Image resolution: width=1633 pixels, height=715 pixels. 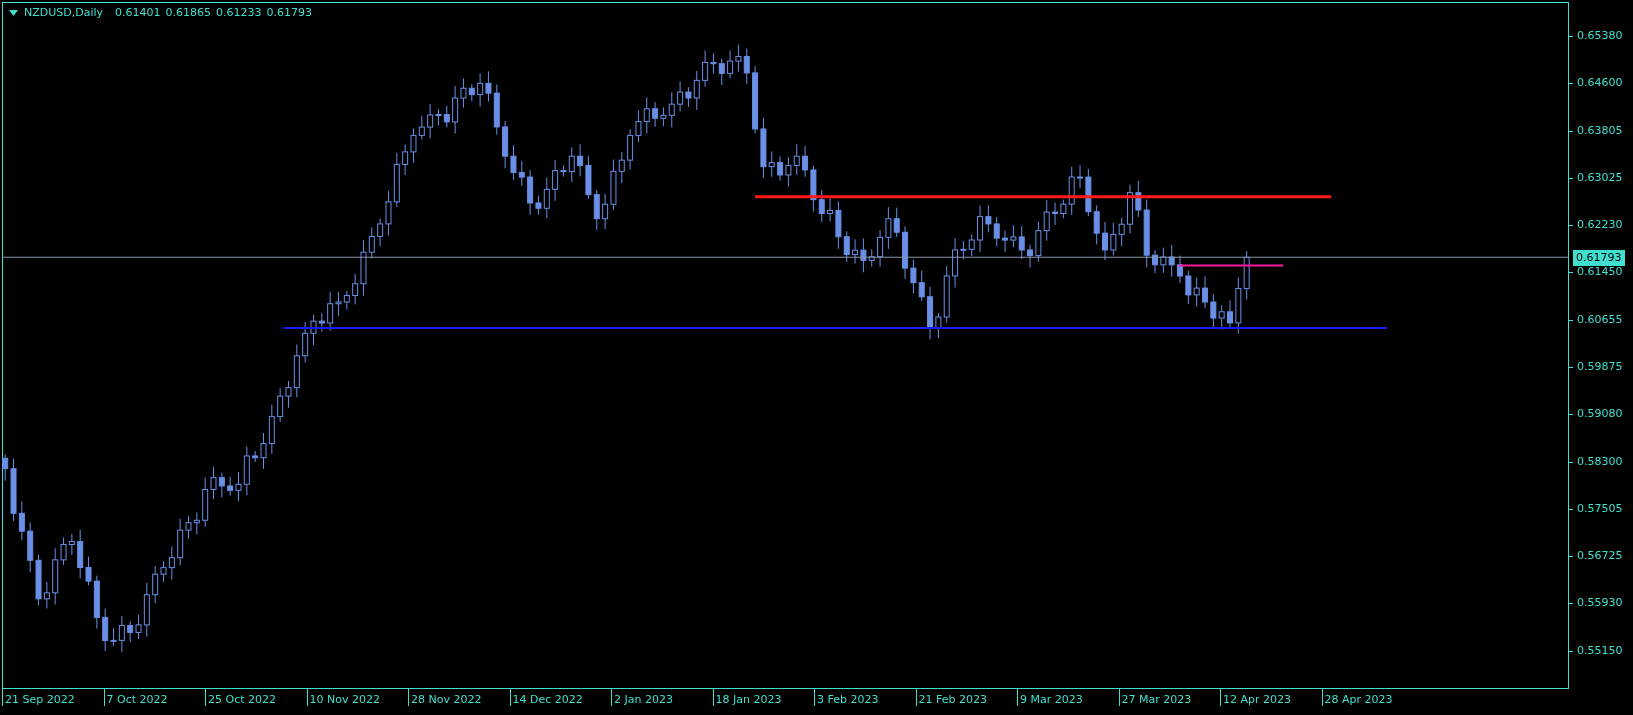 I want to click on resistance-line, so click(x=1043, y=197).